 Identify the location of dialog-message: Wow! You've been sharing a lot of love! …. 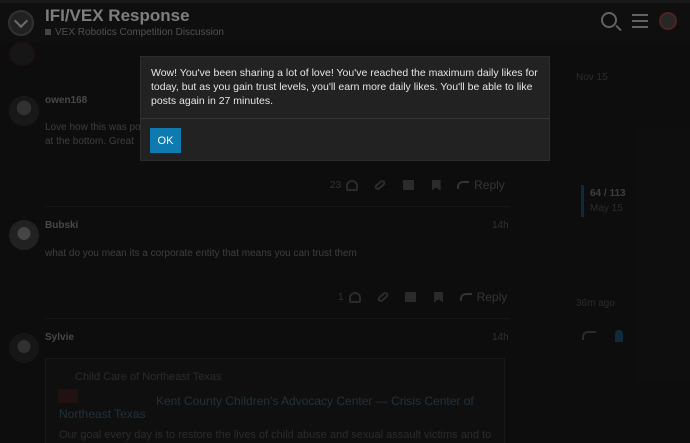
(344, 87).